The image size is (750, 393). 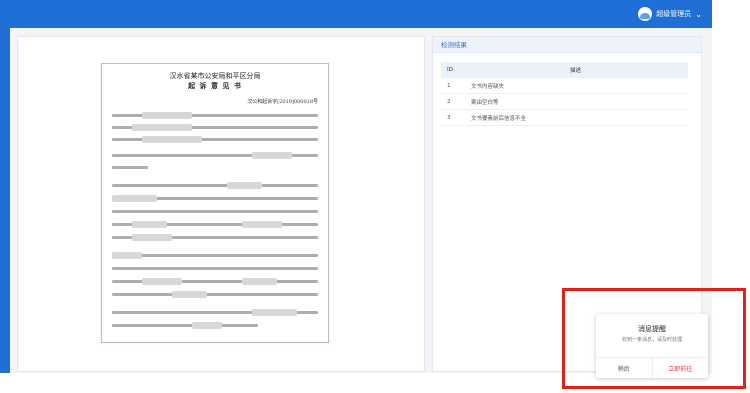 I want to click on table-row: 1 文书内容缺失, so click(x=564, y=86).